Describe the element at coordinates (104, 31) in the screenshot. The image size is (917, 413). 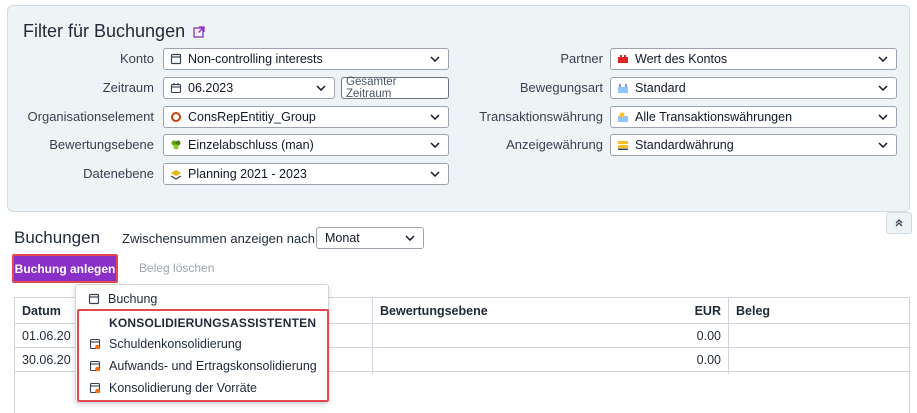
I see `filter-title-text: Filter für Buchungen` at that location.